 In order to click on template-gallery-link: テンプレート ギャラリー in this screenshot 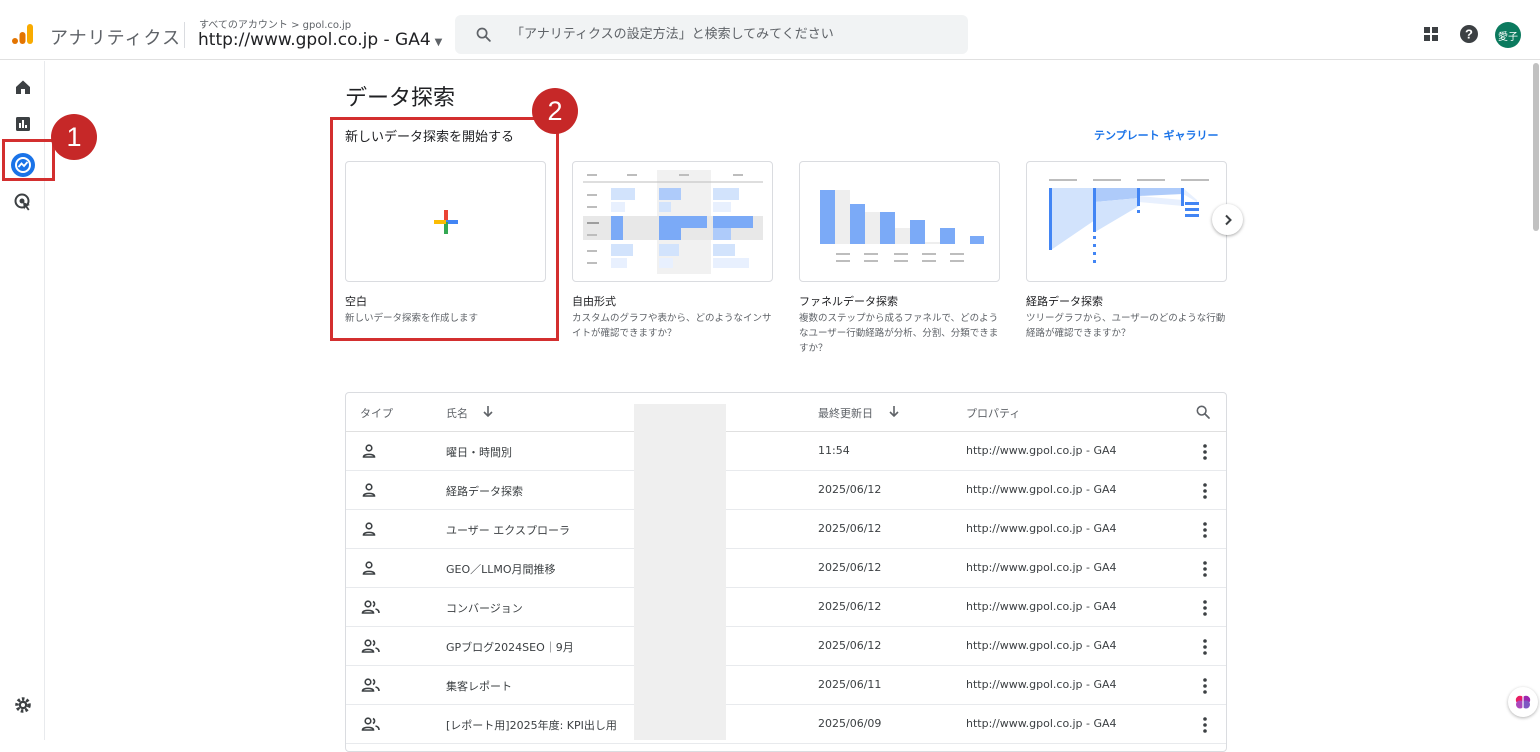, I will do `click(1156, 135)`.